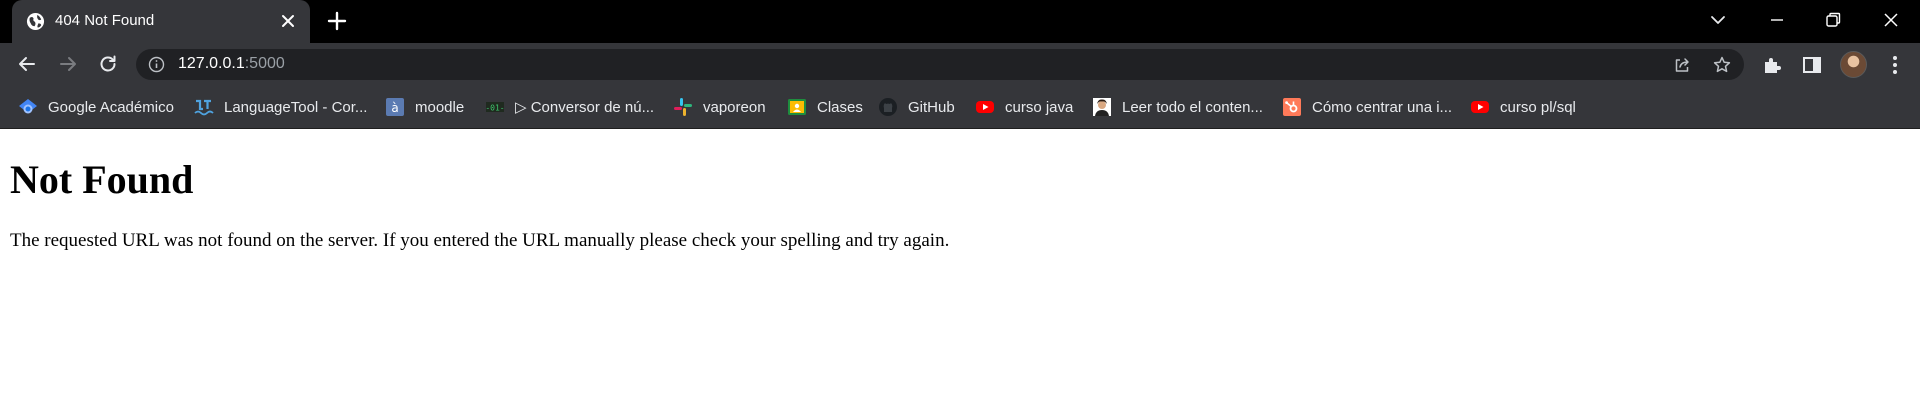 Image resolution: width=1920 pixels, height=400 pixels. Describe the element at coordinates (102, 179) in the screenshot. I see `page-heading: Not Found` at that location.